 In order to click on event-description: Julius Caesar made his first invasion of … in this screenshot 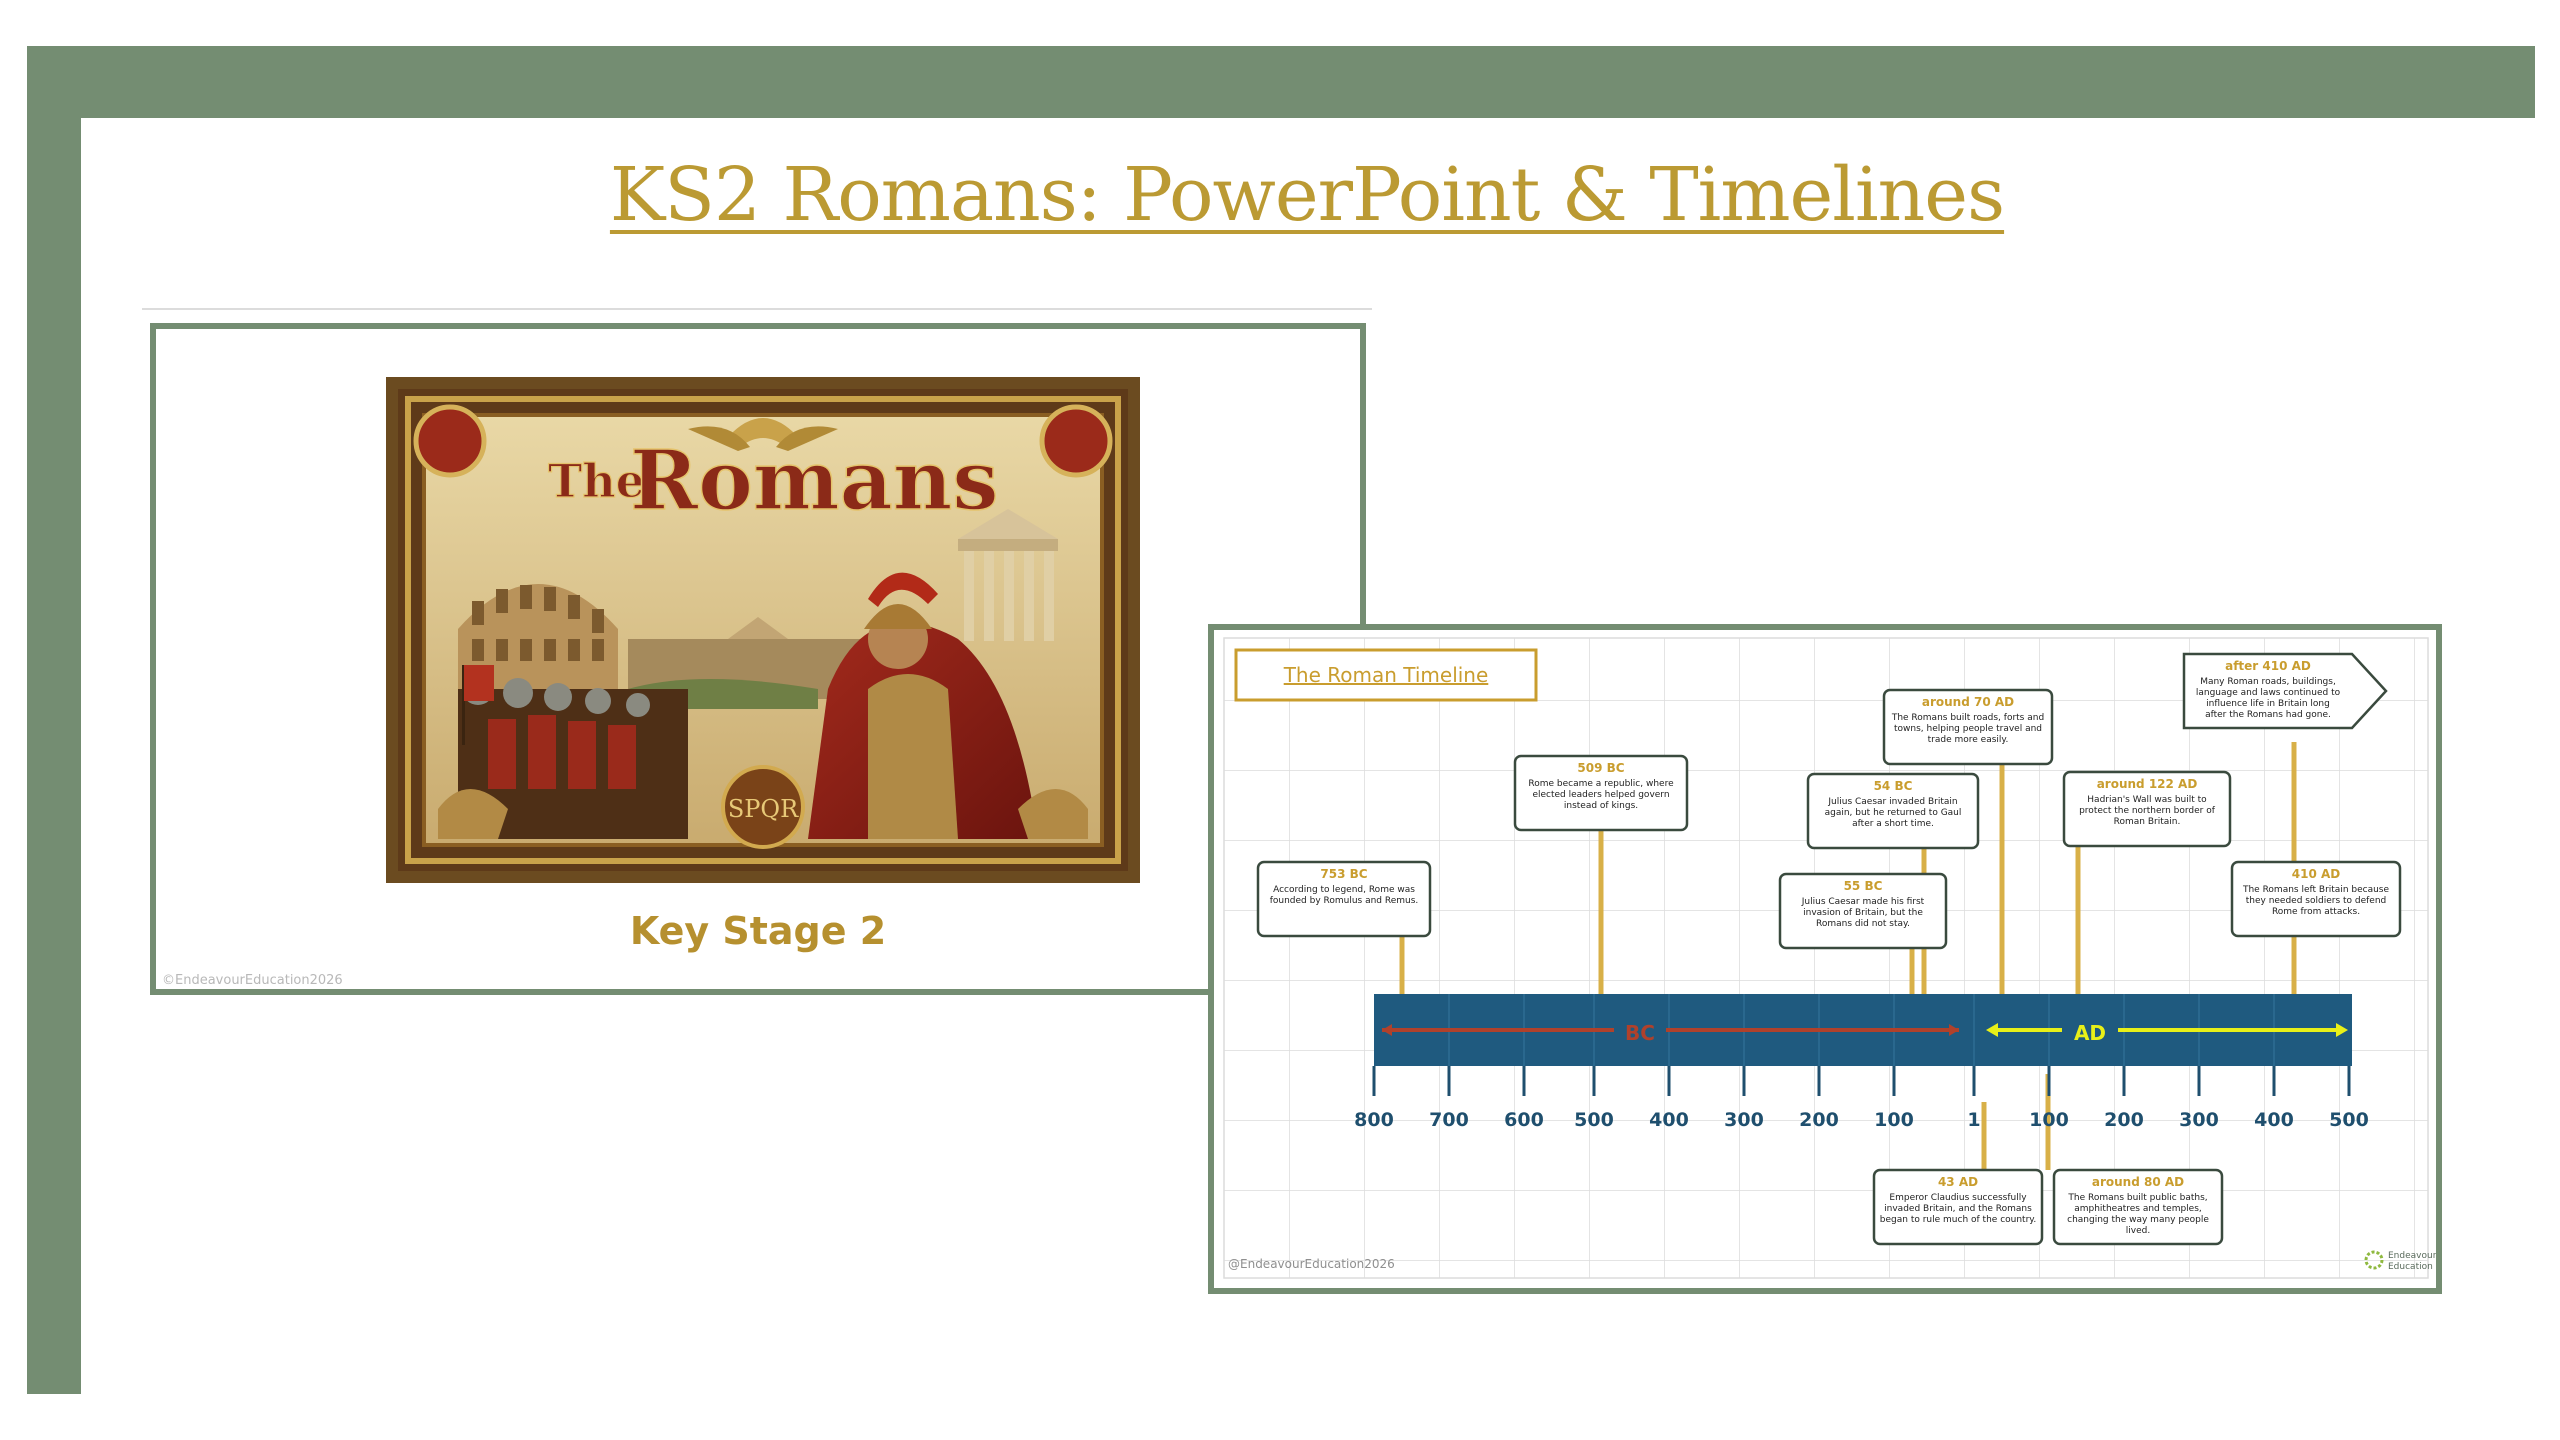, I will do `click(1863, 913)`.